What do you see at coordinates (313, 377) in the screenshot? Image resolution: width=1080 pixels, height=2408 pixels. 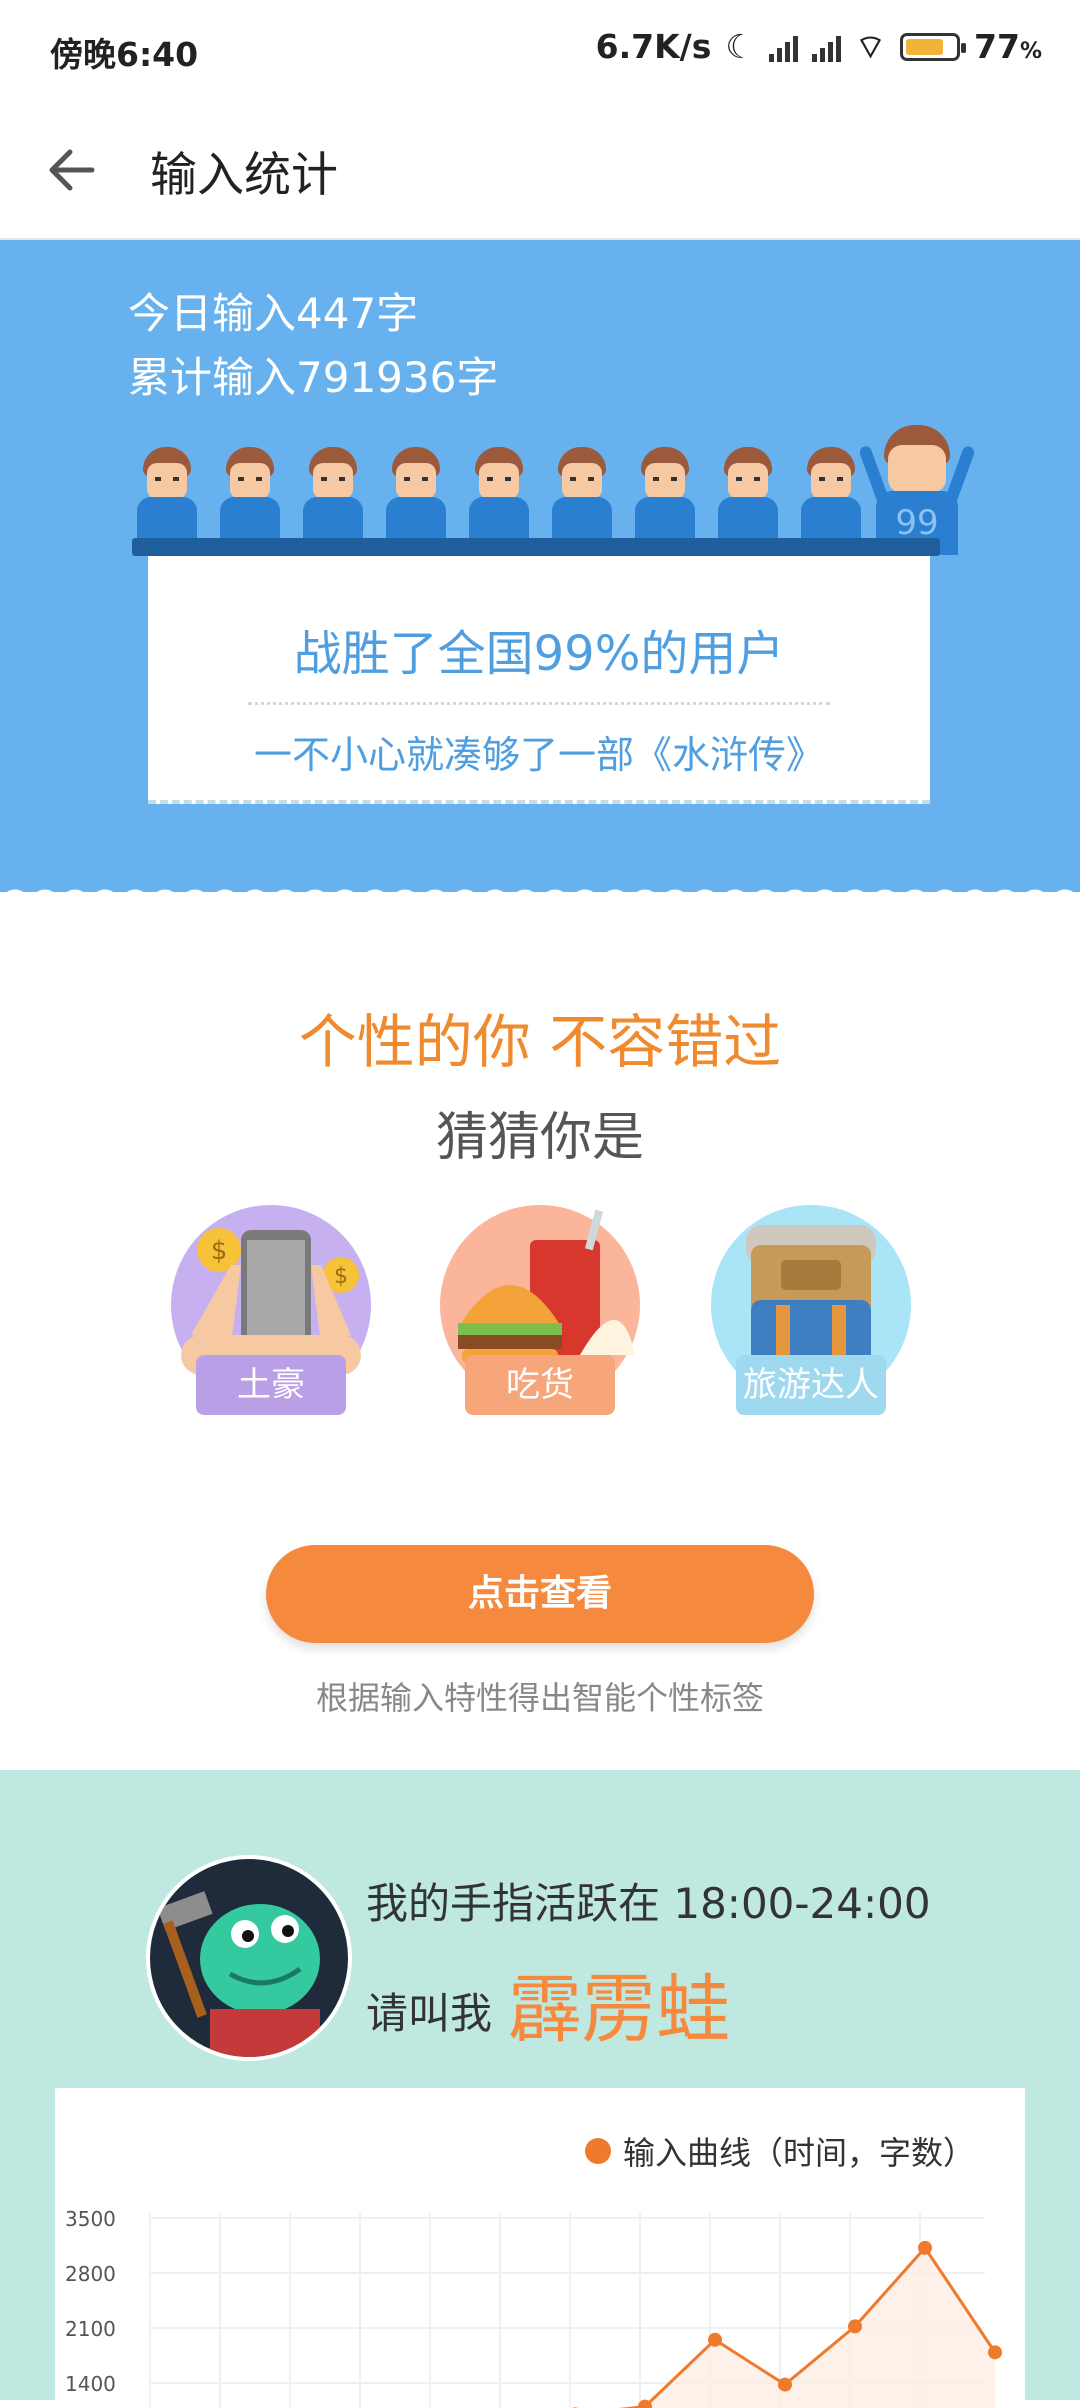 I see `total-count: 累计输入791936字` at bounding box center [313, 377].